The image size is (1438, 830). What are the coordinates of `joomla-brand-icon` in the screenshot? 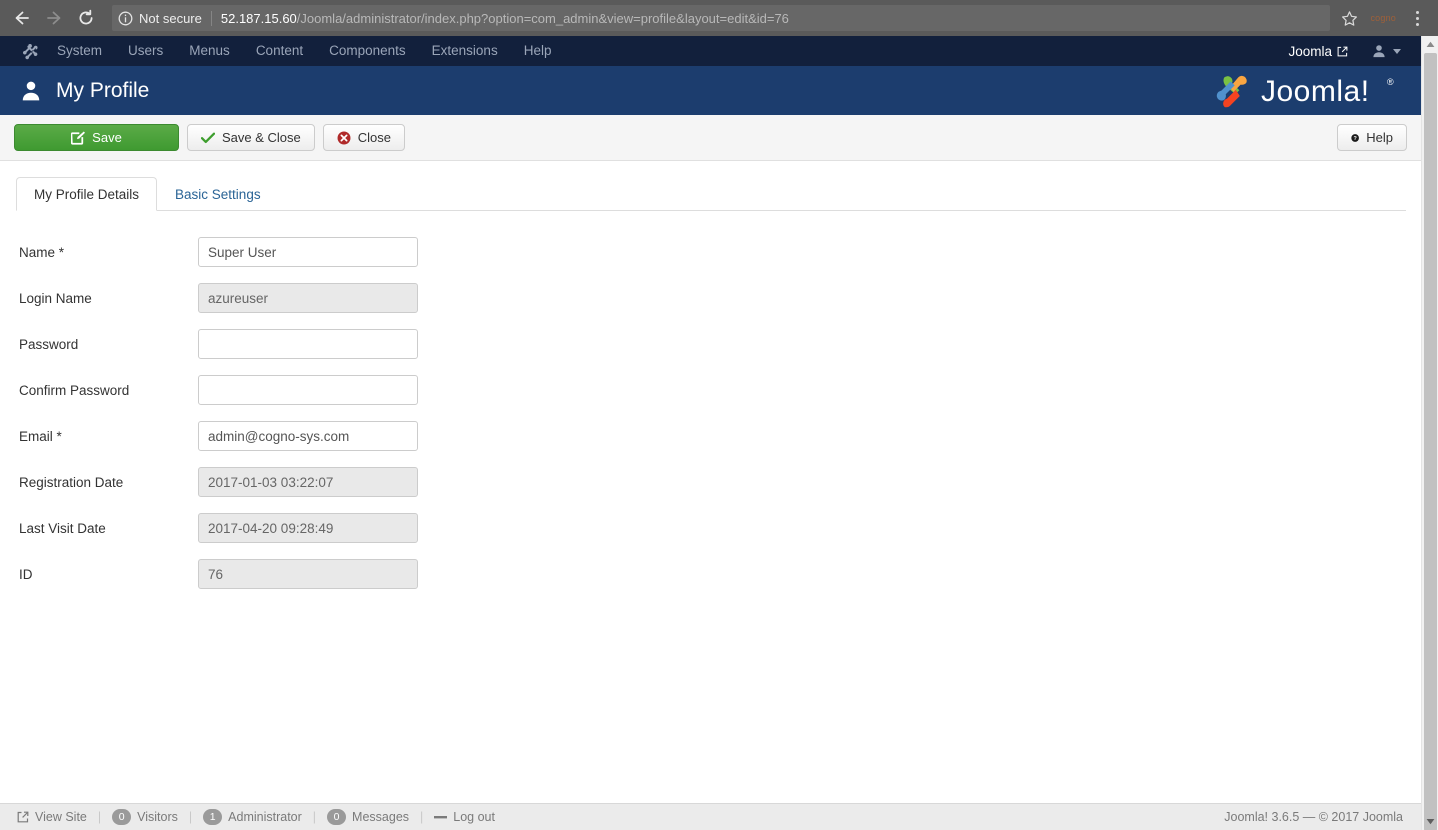 It's located at (30, 51).